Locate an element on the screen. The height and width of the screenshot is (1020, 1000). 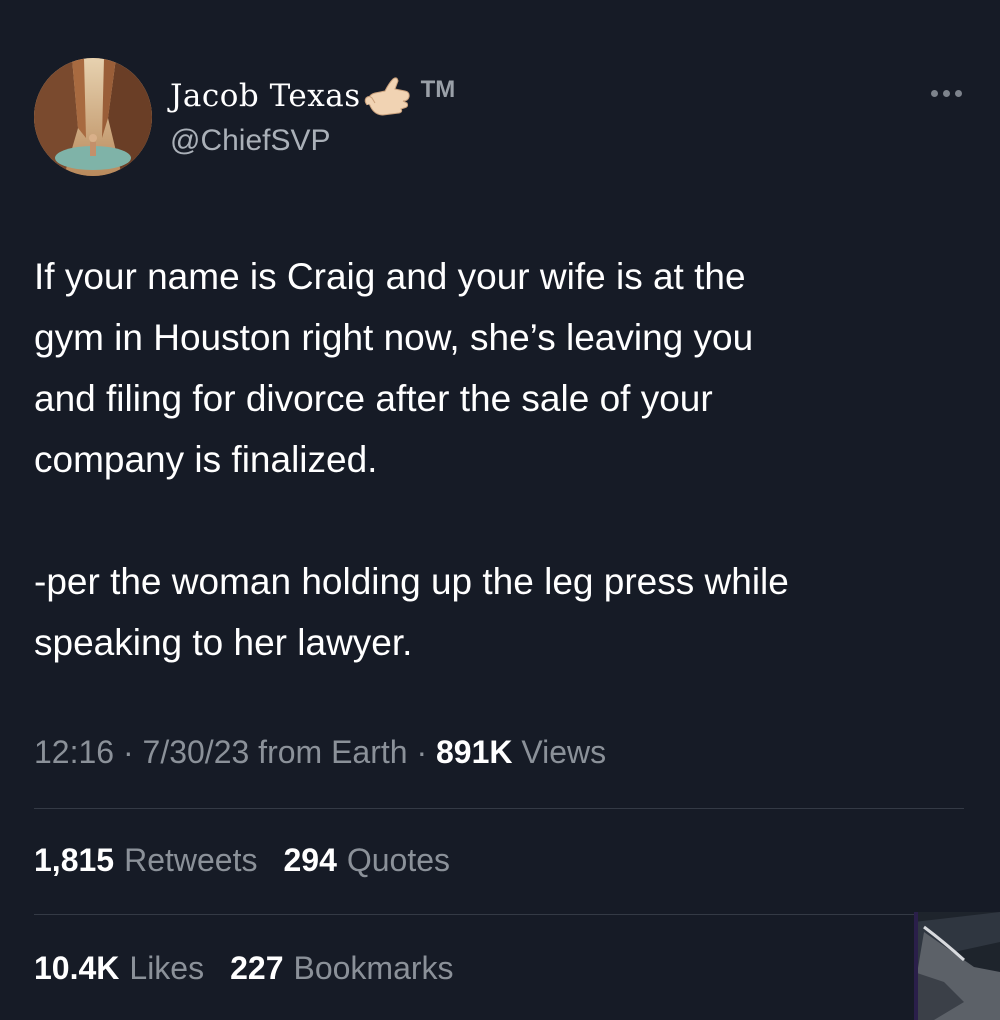
engagement-row-1: 1,815 Retweets 294 Quotes is located at coordinates (242, 860).